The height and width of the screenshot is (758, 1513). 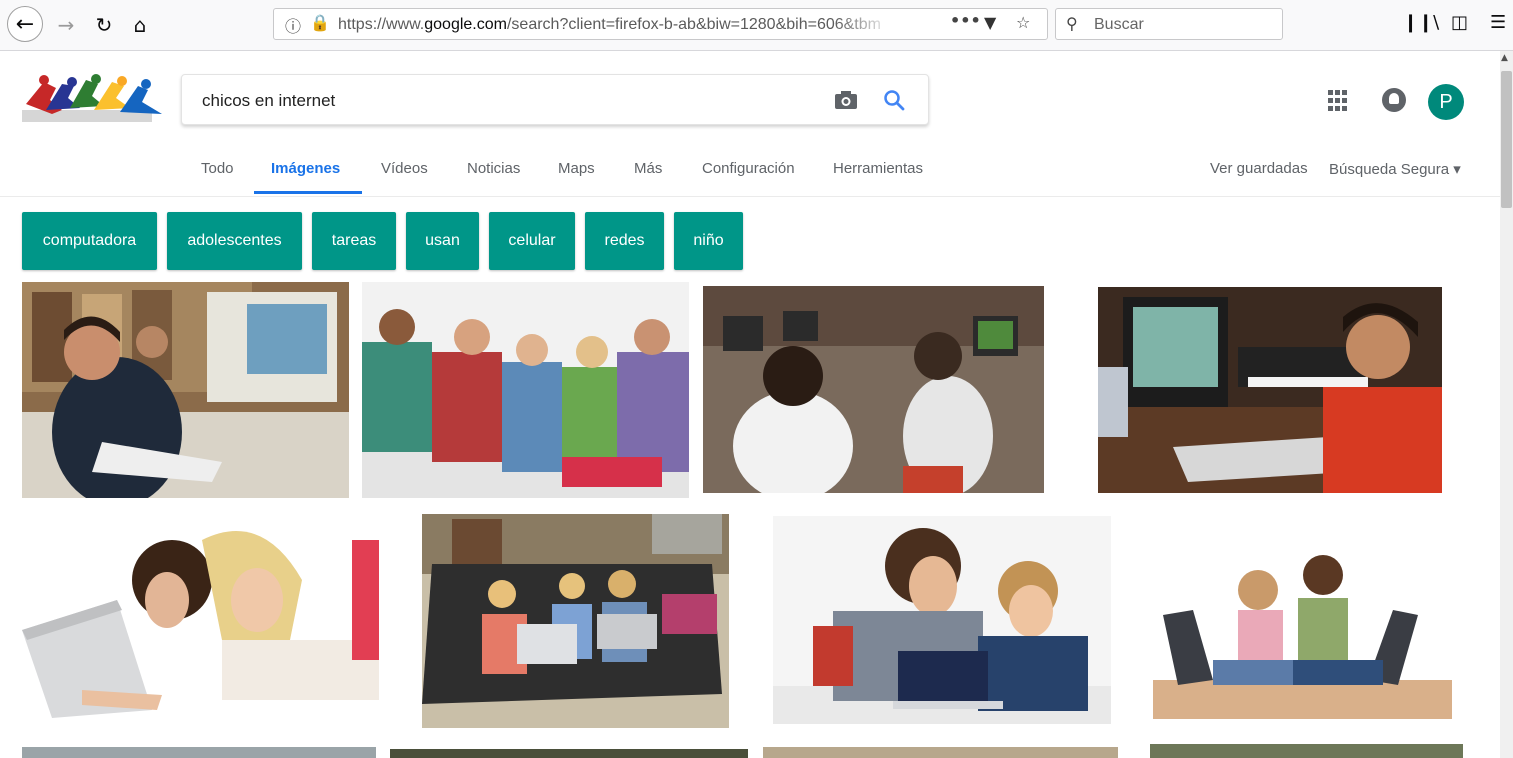 What do you see at coordinates (25, 24) in the screenshot?
I see `back-arrow-icon: ←` at bounding box center [25, 24].